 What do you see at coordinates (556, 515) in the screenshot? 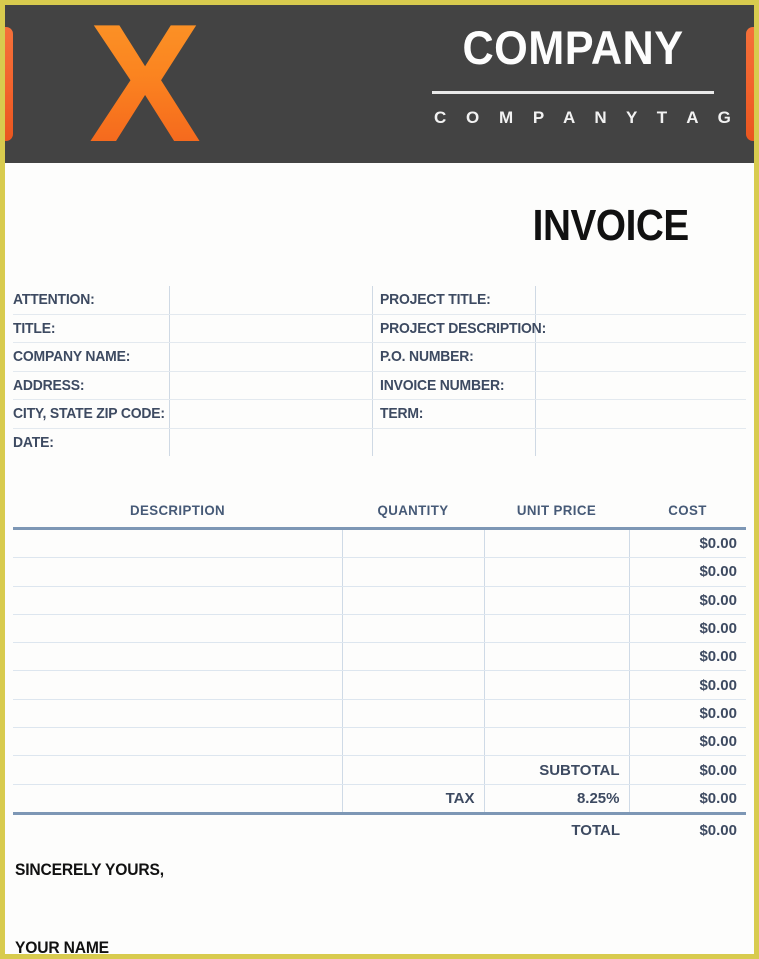
I see `column-header-unit-price: UNIT PRICE` at bounding box center [556, 515].